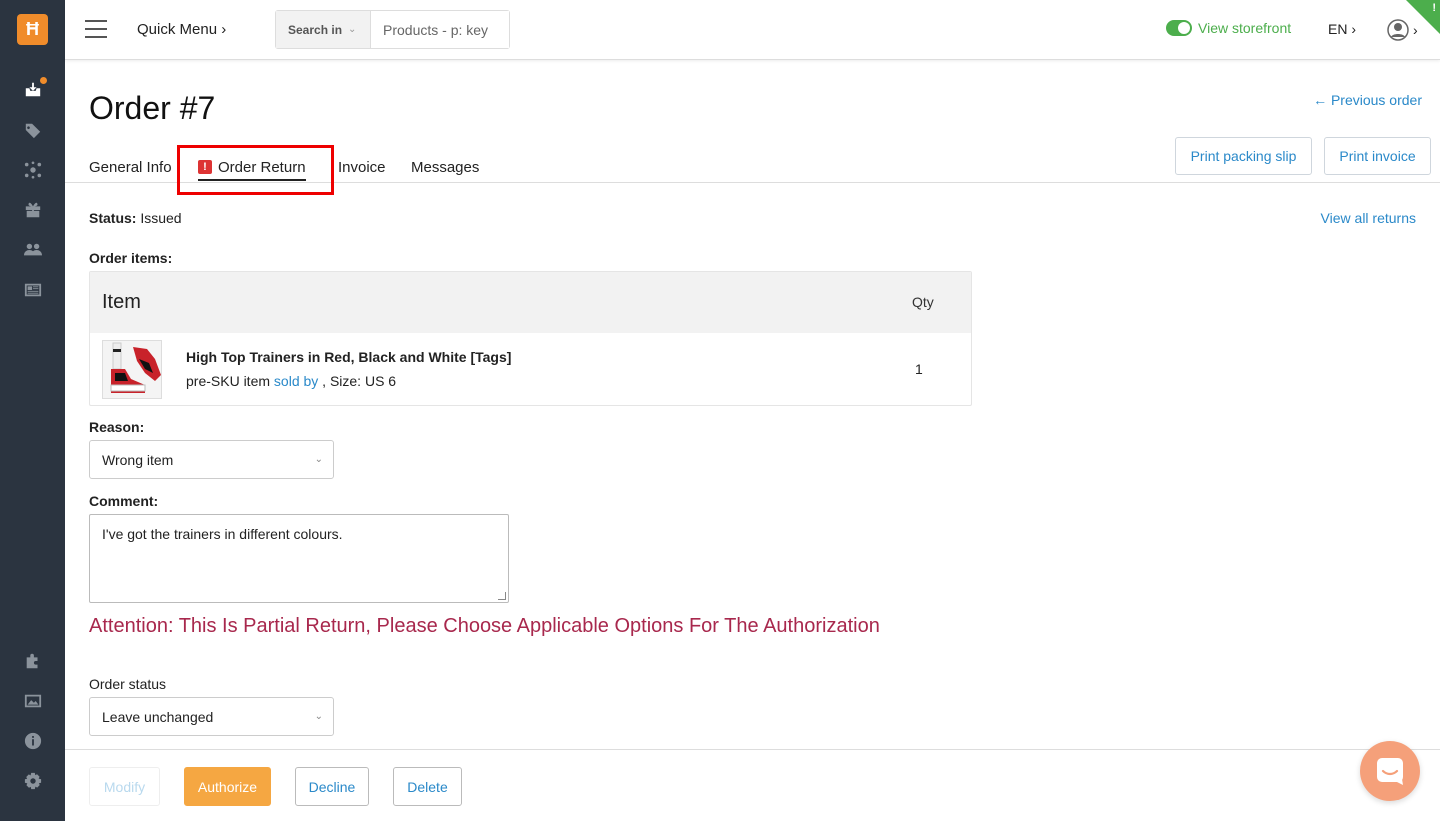  Describe the element at coordinates (228, 381) in the screenshot. I see `product-sku: pre-SKU item` at that location.